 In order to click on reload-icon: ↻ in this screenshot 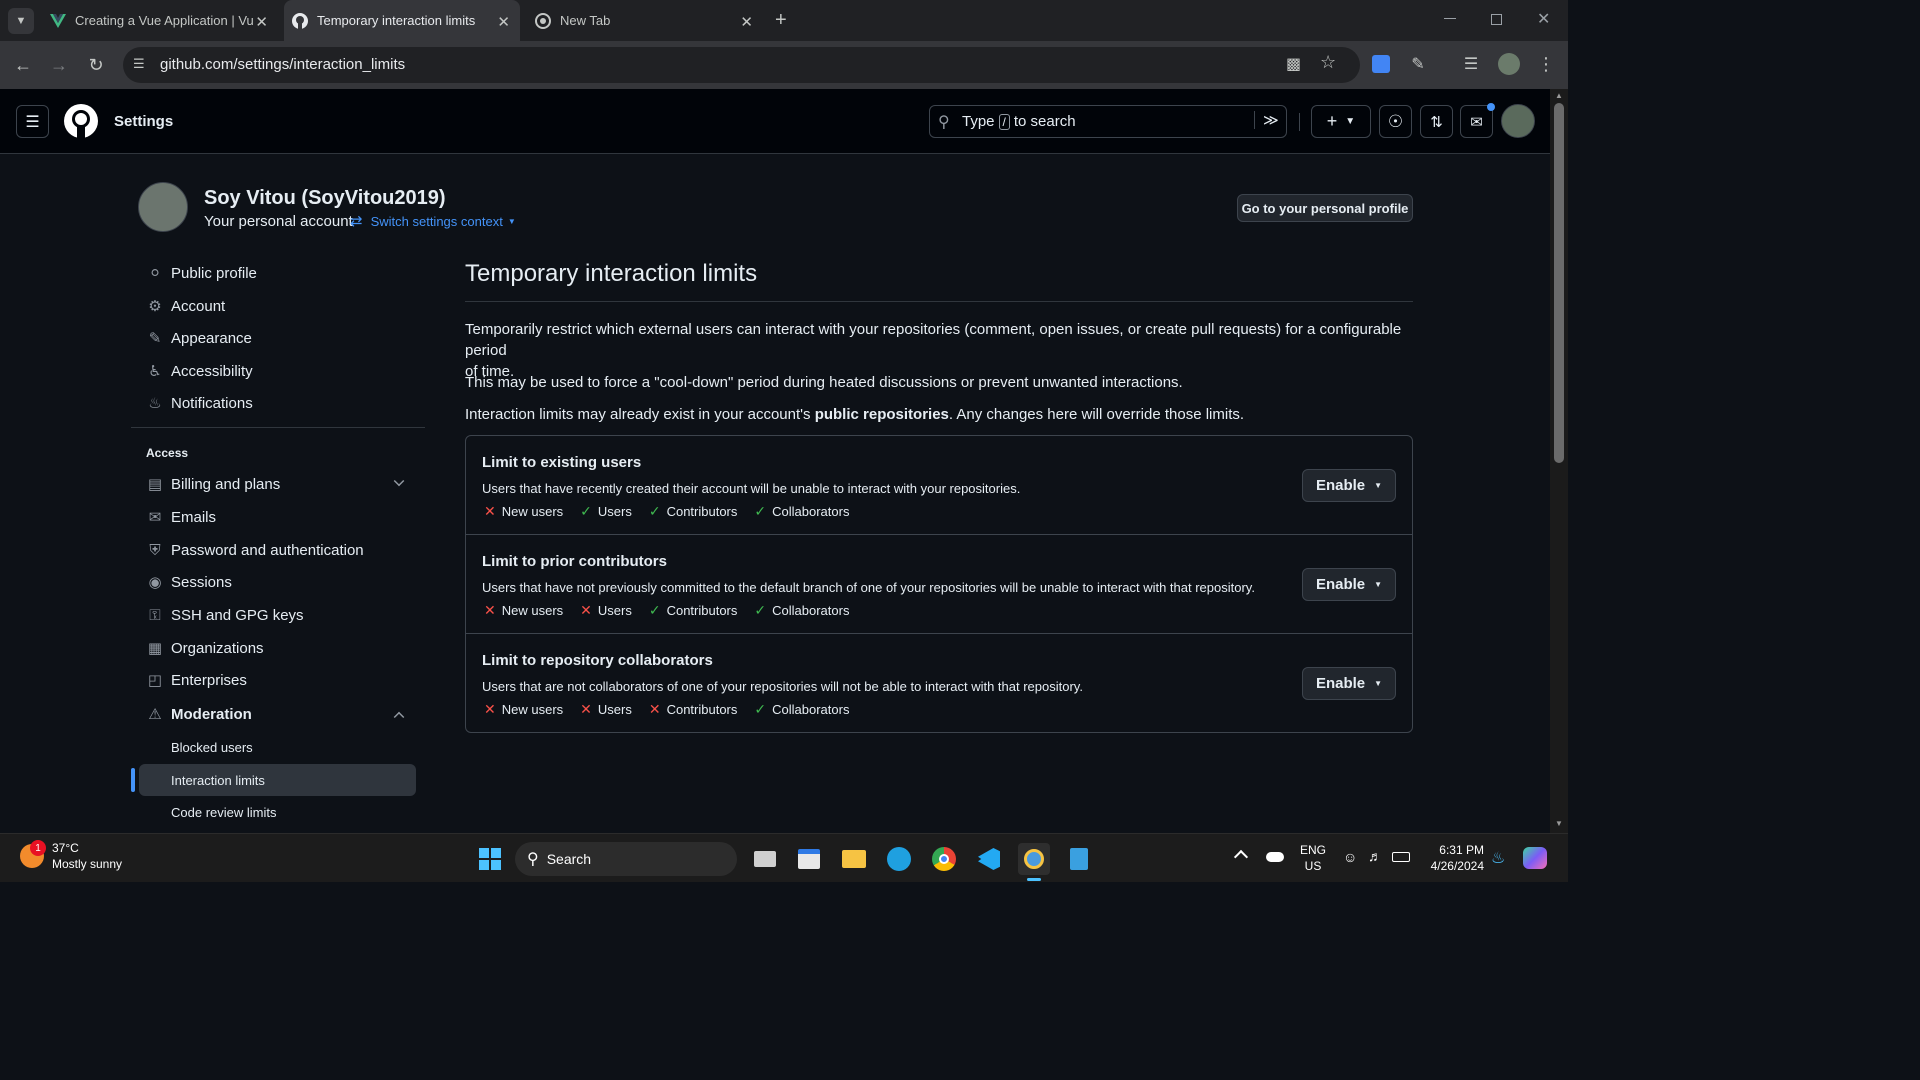, I will do `click(96, 65)`.